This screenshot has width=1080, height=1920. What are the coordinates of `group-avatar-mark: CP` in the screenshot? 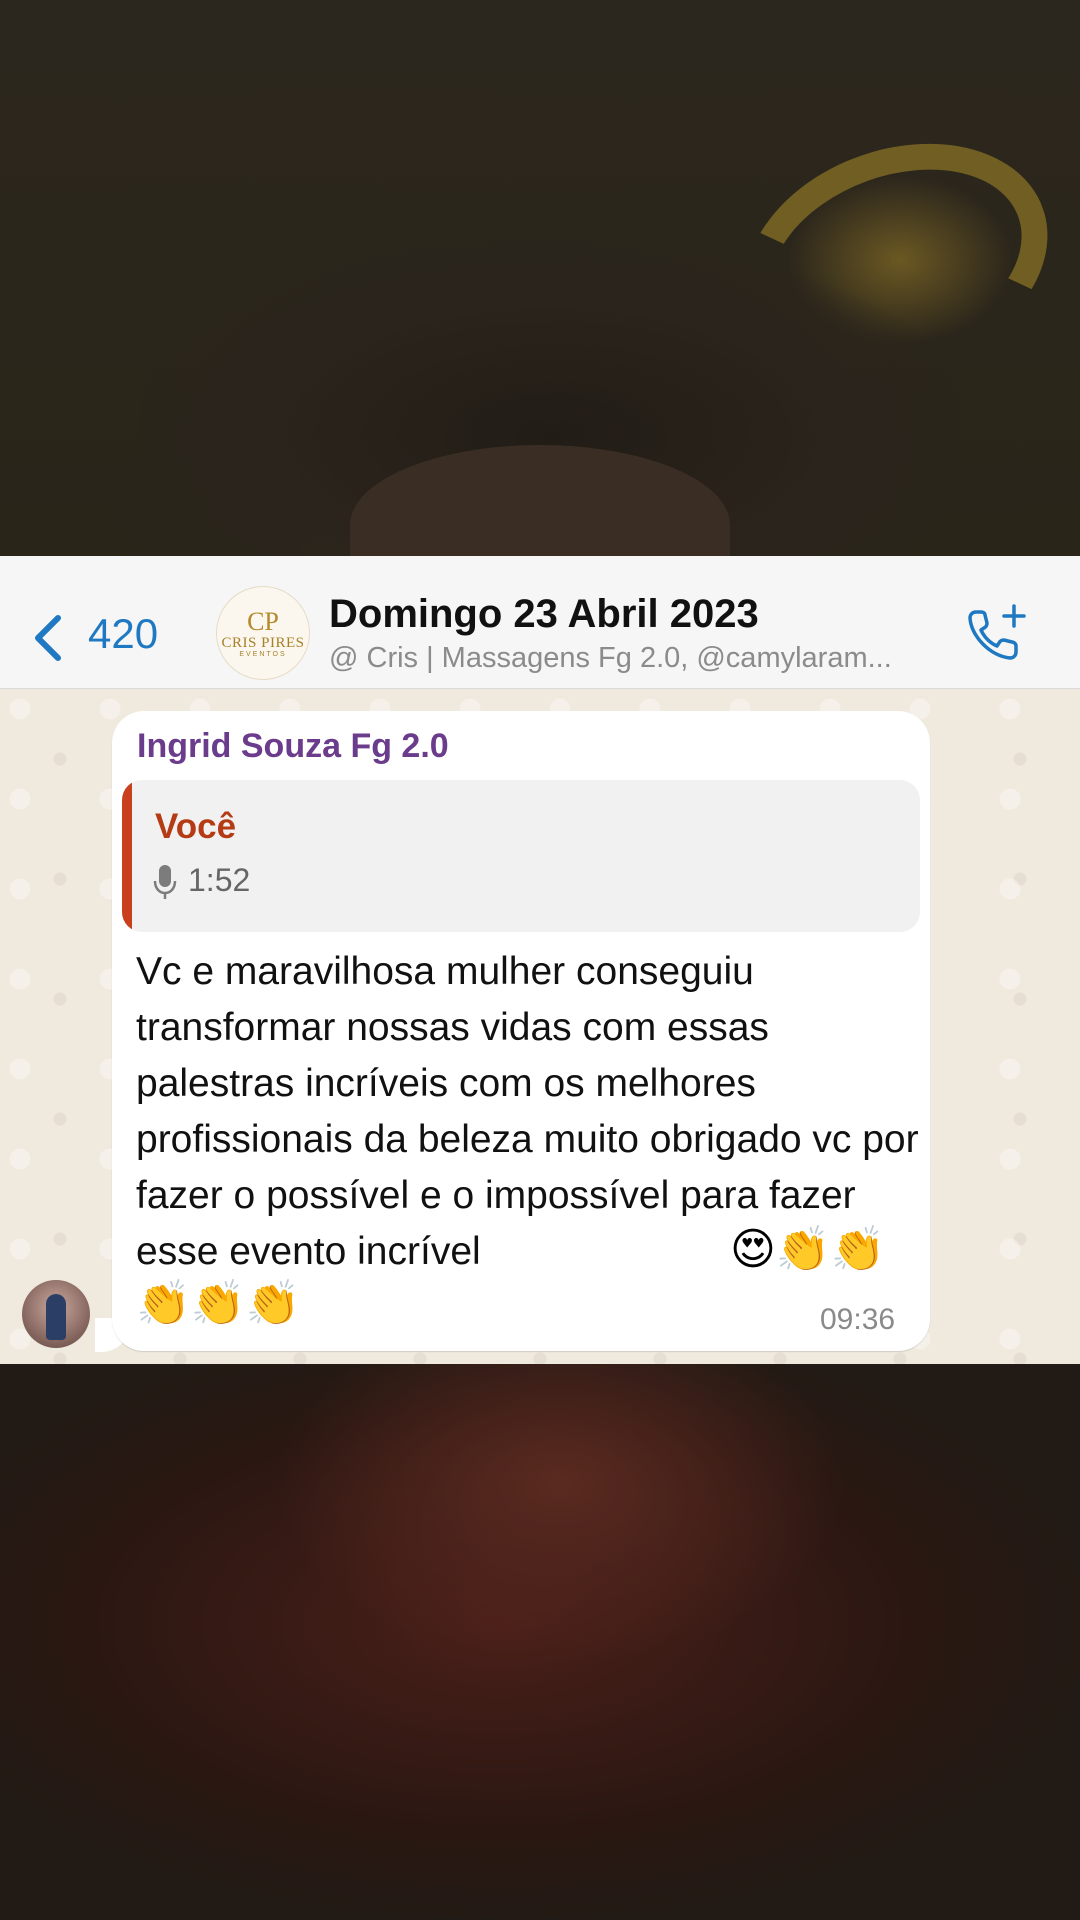 It's located at (263, 621).